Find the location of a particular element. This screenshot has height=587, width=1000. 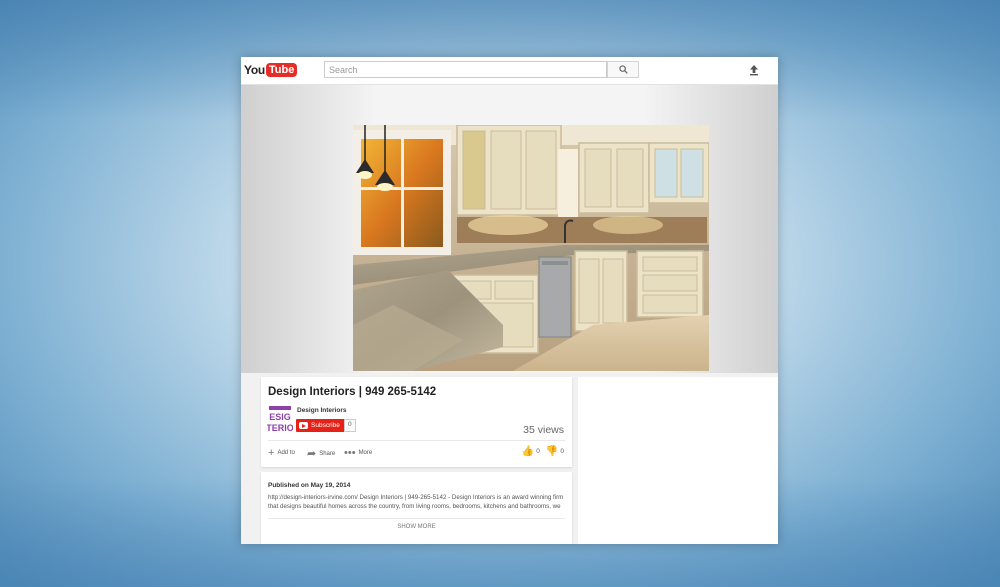

more-button: ••• More is located at coordinates (358, 453).